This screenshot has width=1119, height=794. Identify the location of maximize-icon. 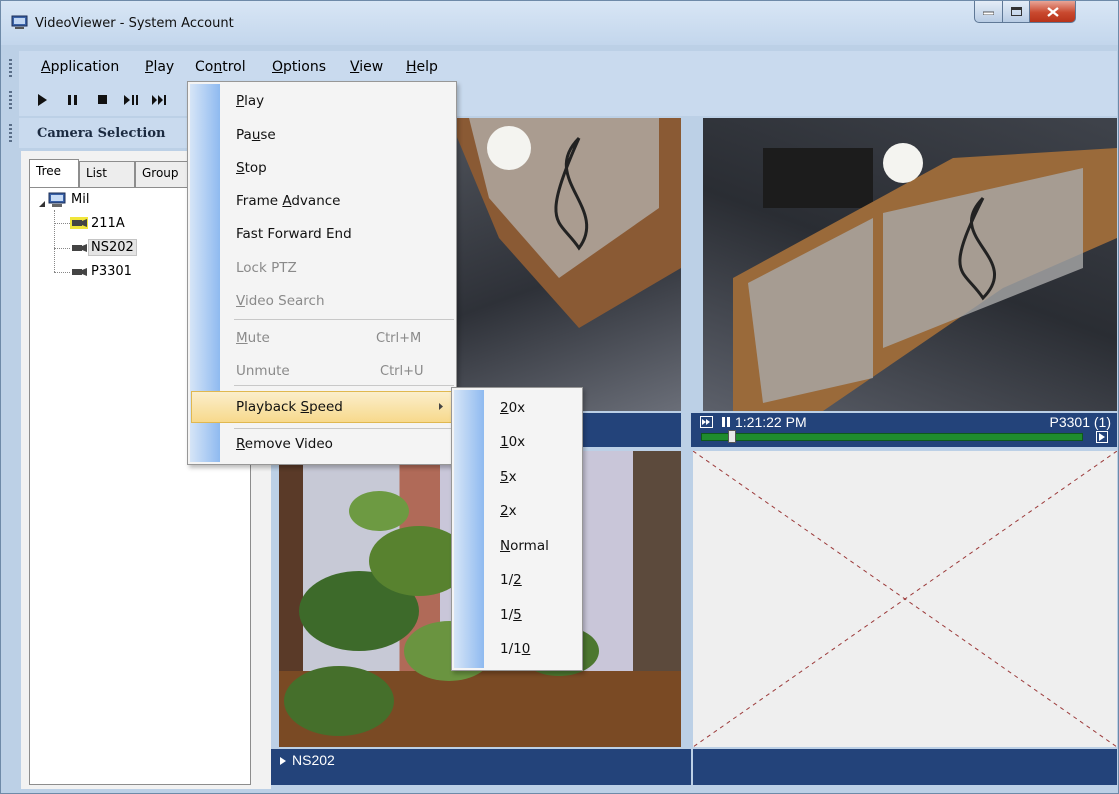
(1016, 11).